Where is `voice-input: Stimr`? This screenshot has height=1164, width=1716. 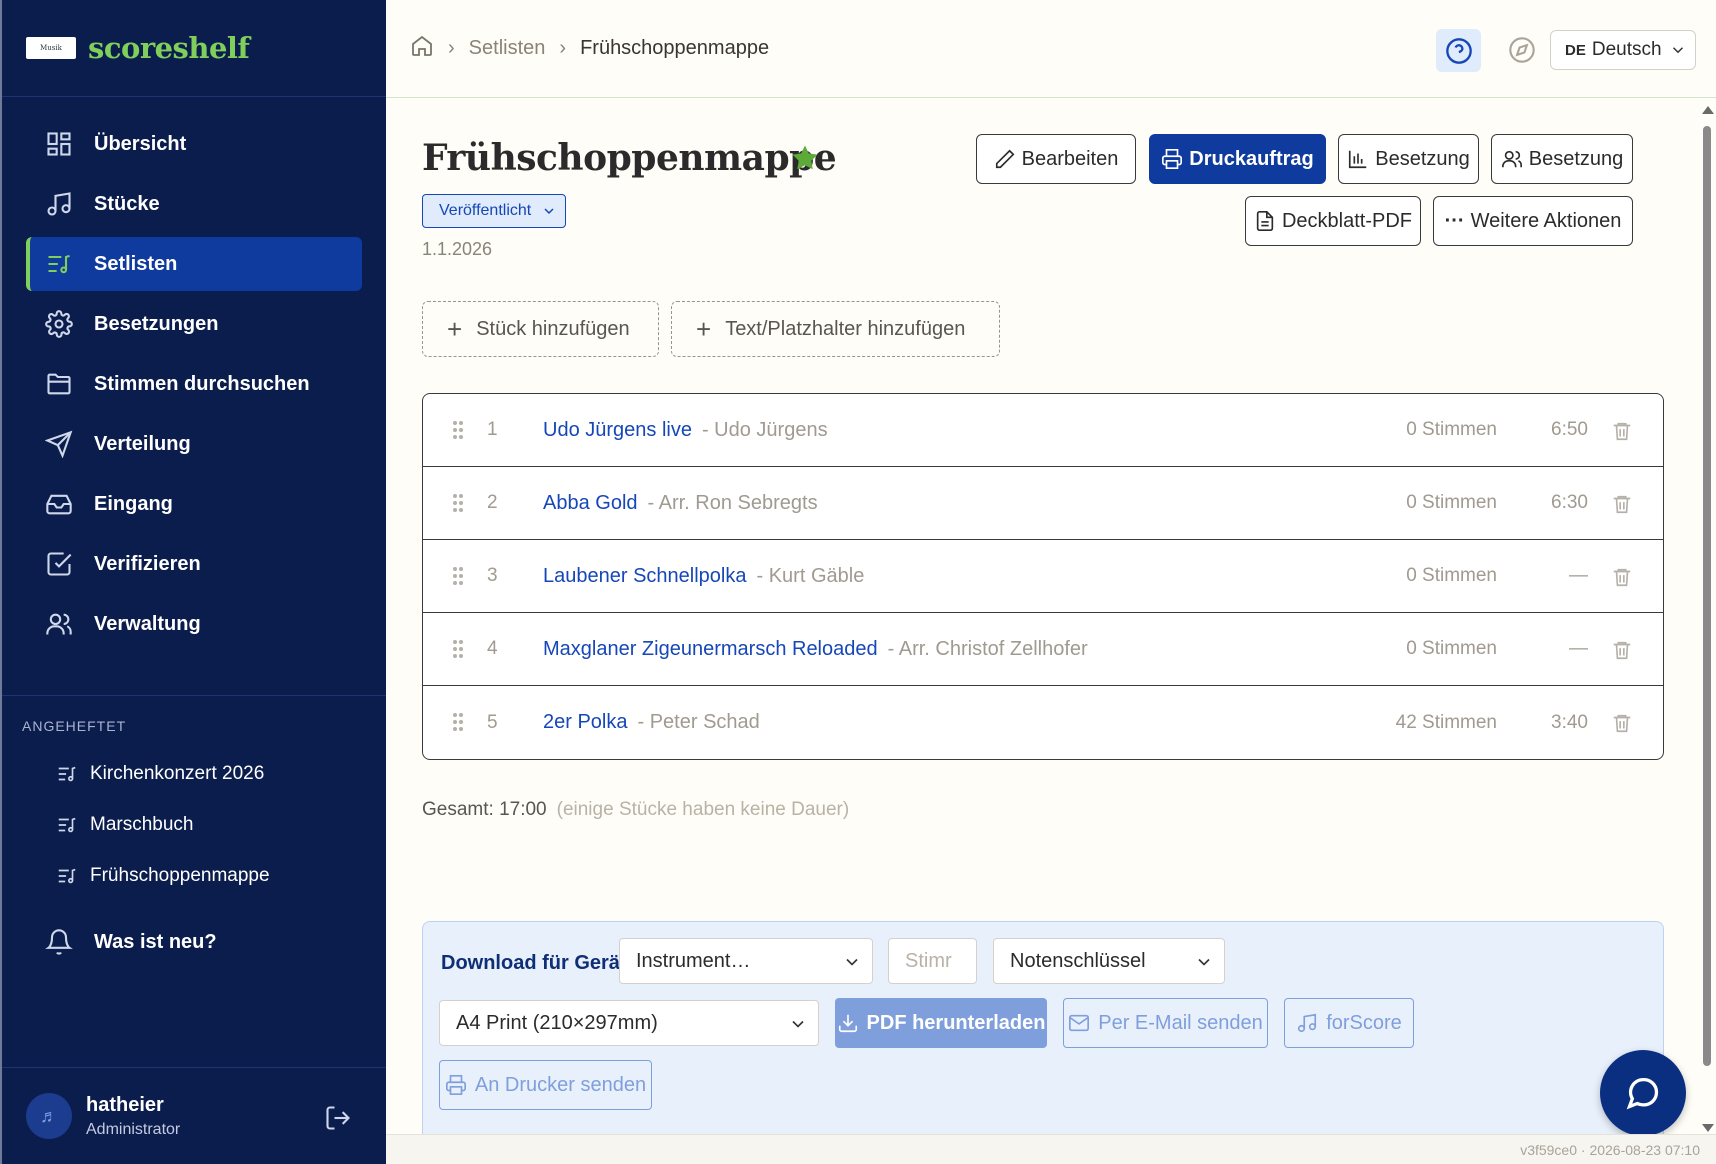 voice-input: Stimr is located at coordinates (932, 961).